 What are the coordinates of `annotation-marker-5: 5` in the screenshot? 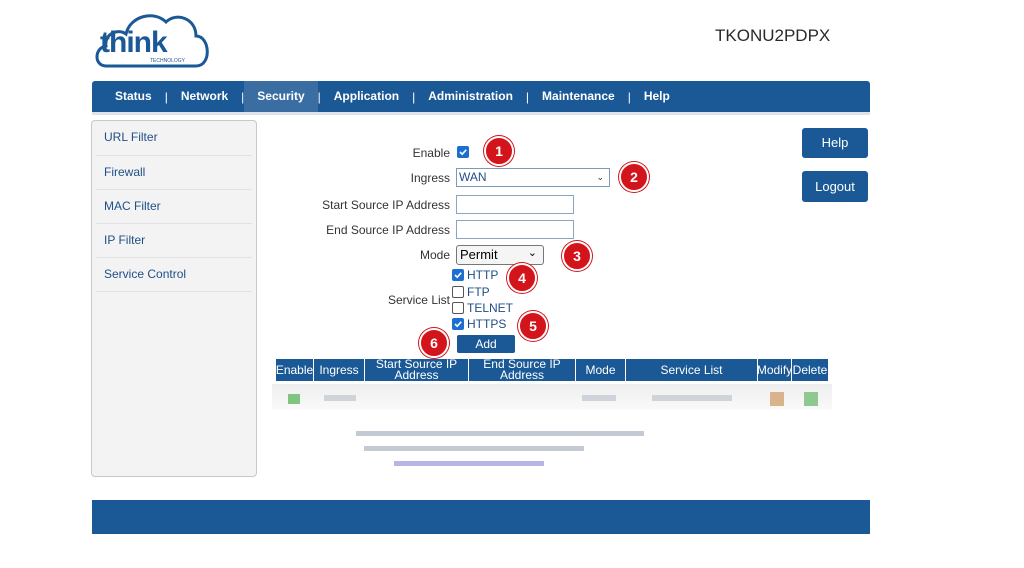 It's located at (533, 326).